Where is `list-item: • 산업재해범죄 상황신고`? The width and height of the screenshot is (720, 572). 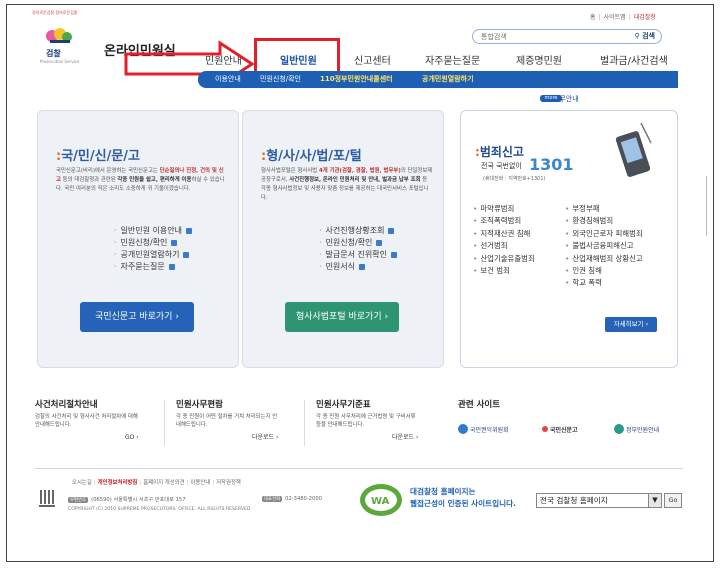 list-item: • 산업재해범죄 상황신고 is located at coordinates (604, 259).